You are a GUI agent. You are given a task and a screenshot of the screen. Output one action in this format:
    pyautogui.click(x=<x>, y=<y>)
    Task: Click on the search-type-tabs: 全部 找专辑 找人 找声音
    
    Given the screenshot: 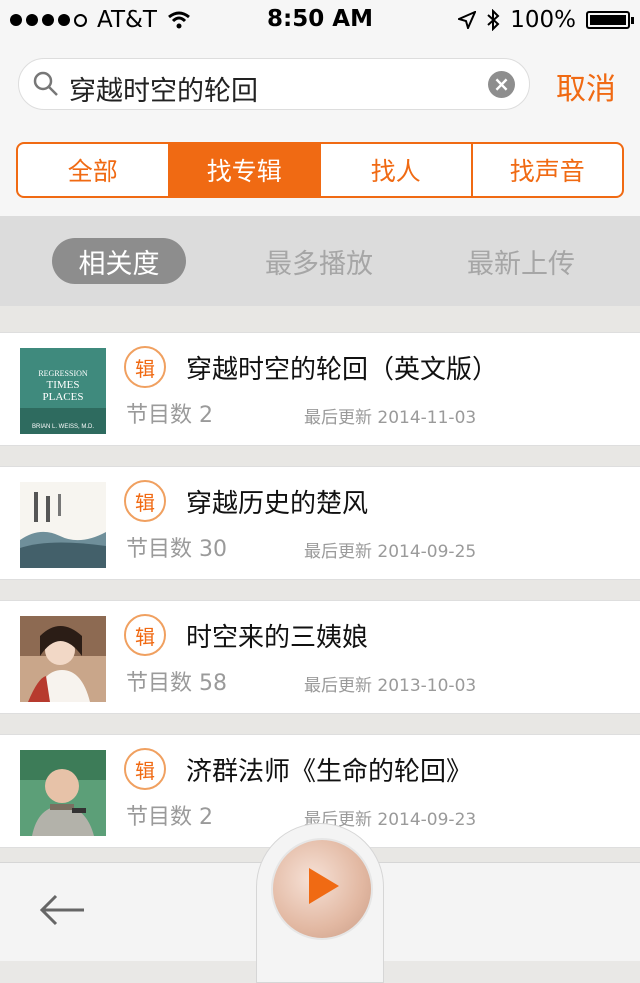 What is the action you would take?
    pyautogui.click(x=320, y=170)
    